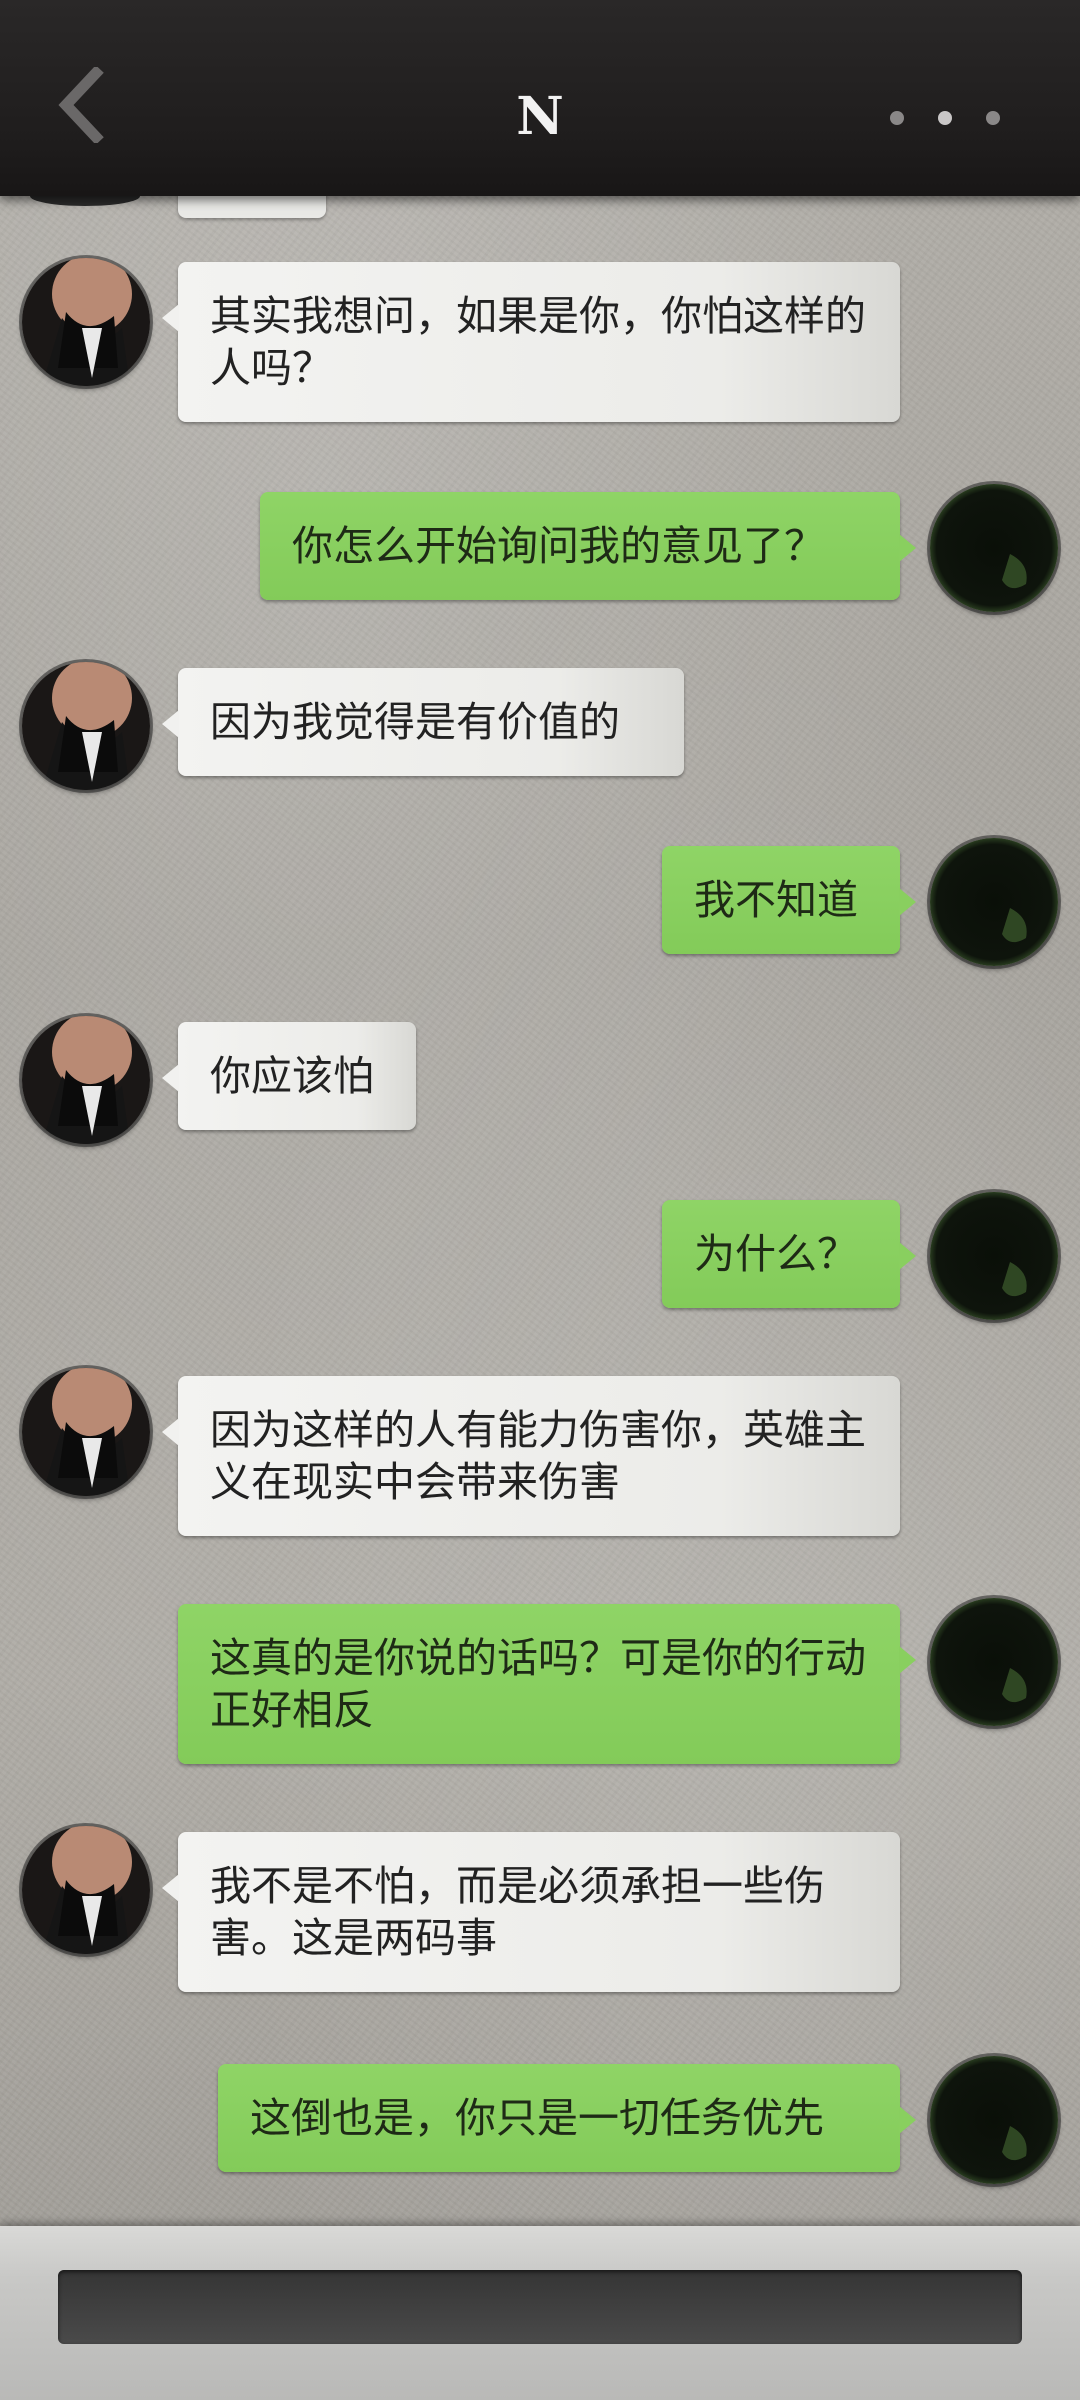 Image resolution: width=1080 pixels, height=2400 pixels. Describe the element at coordinates (292, 1076) in the screenshot. I see `message-text: 你应该怕` at that location.